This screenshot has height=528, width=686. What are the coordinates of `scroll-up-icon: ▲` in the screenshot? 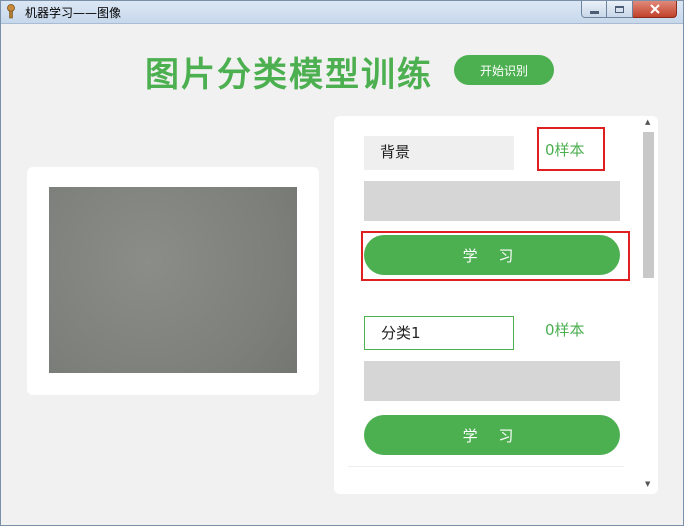 It's located at (647, 122).